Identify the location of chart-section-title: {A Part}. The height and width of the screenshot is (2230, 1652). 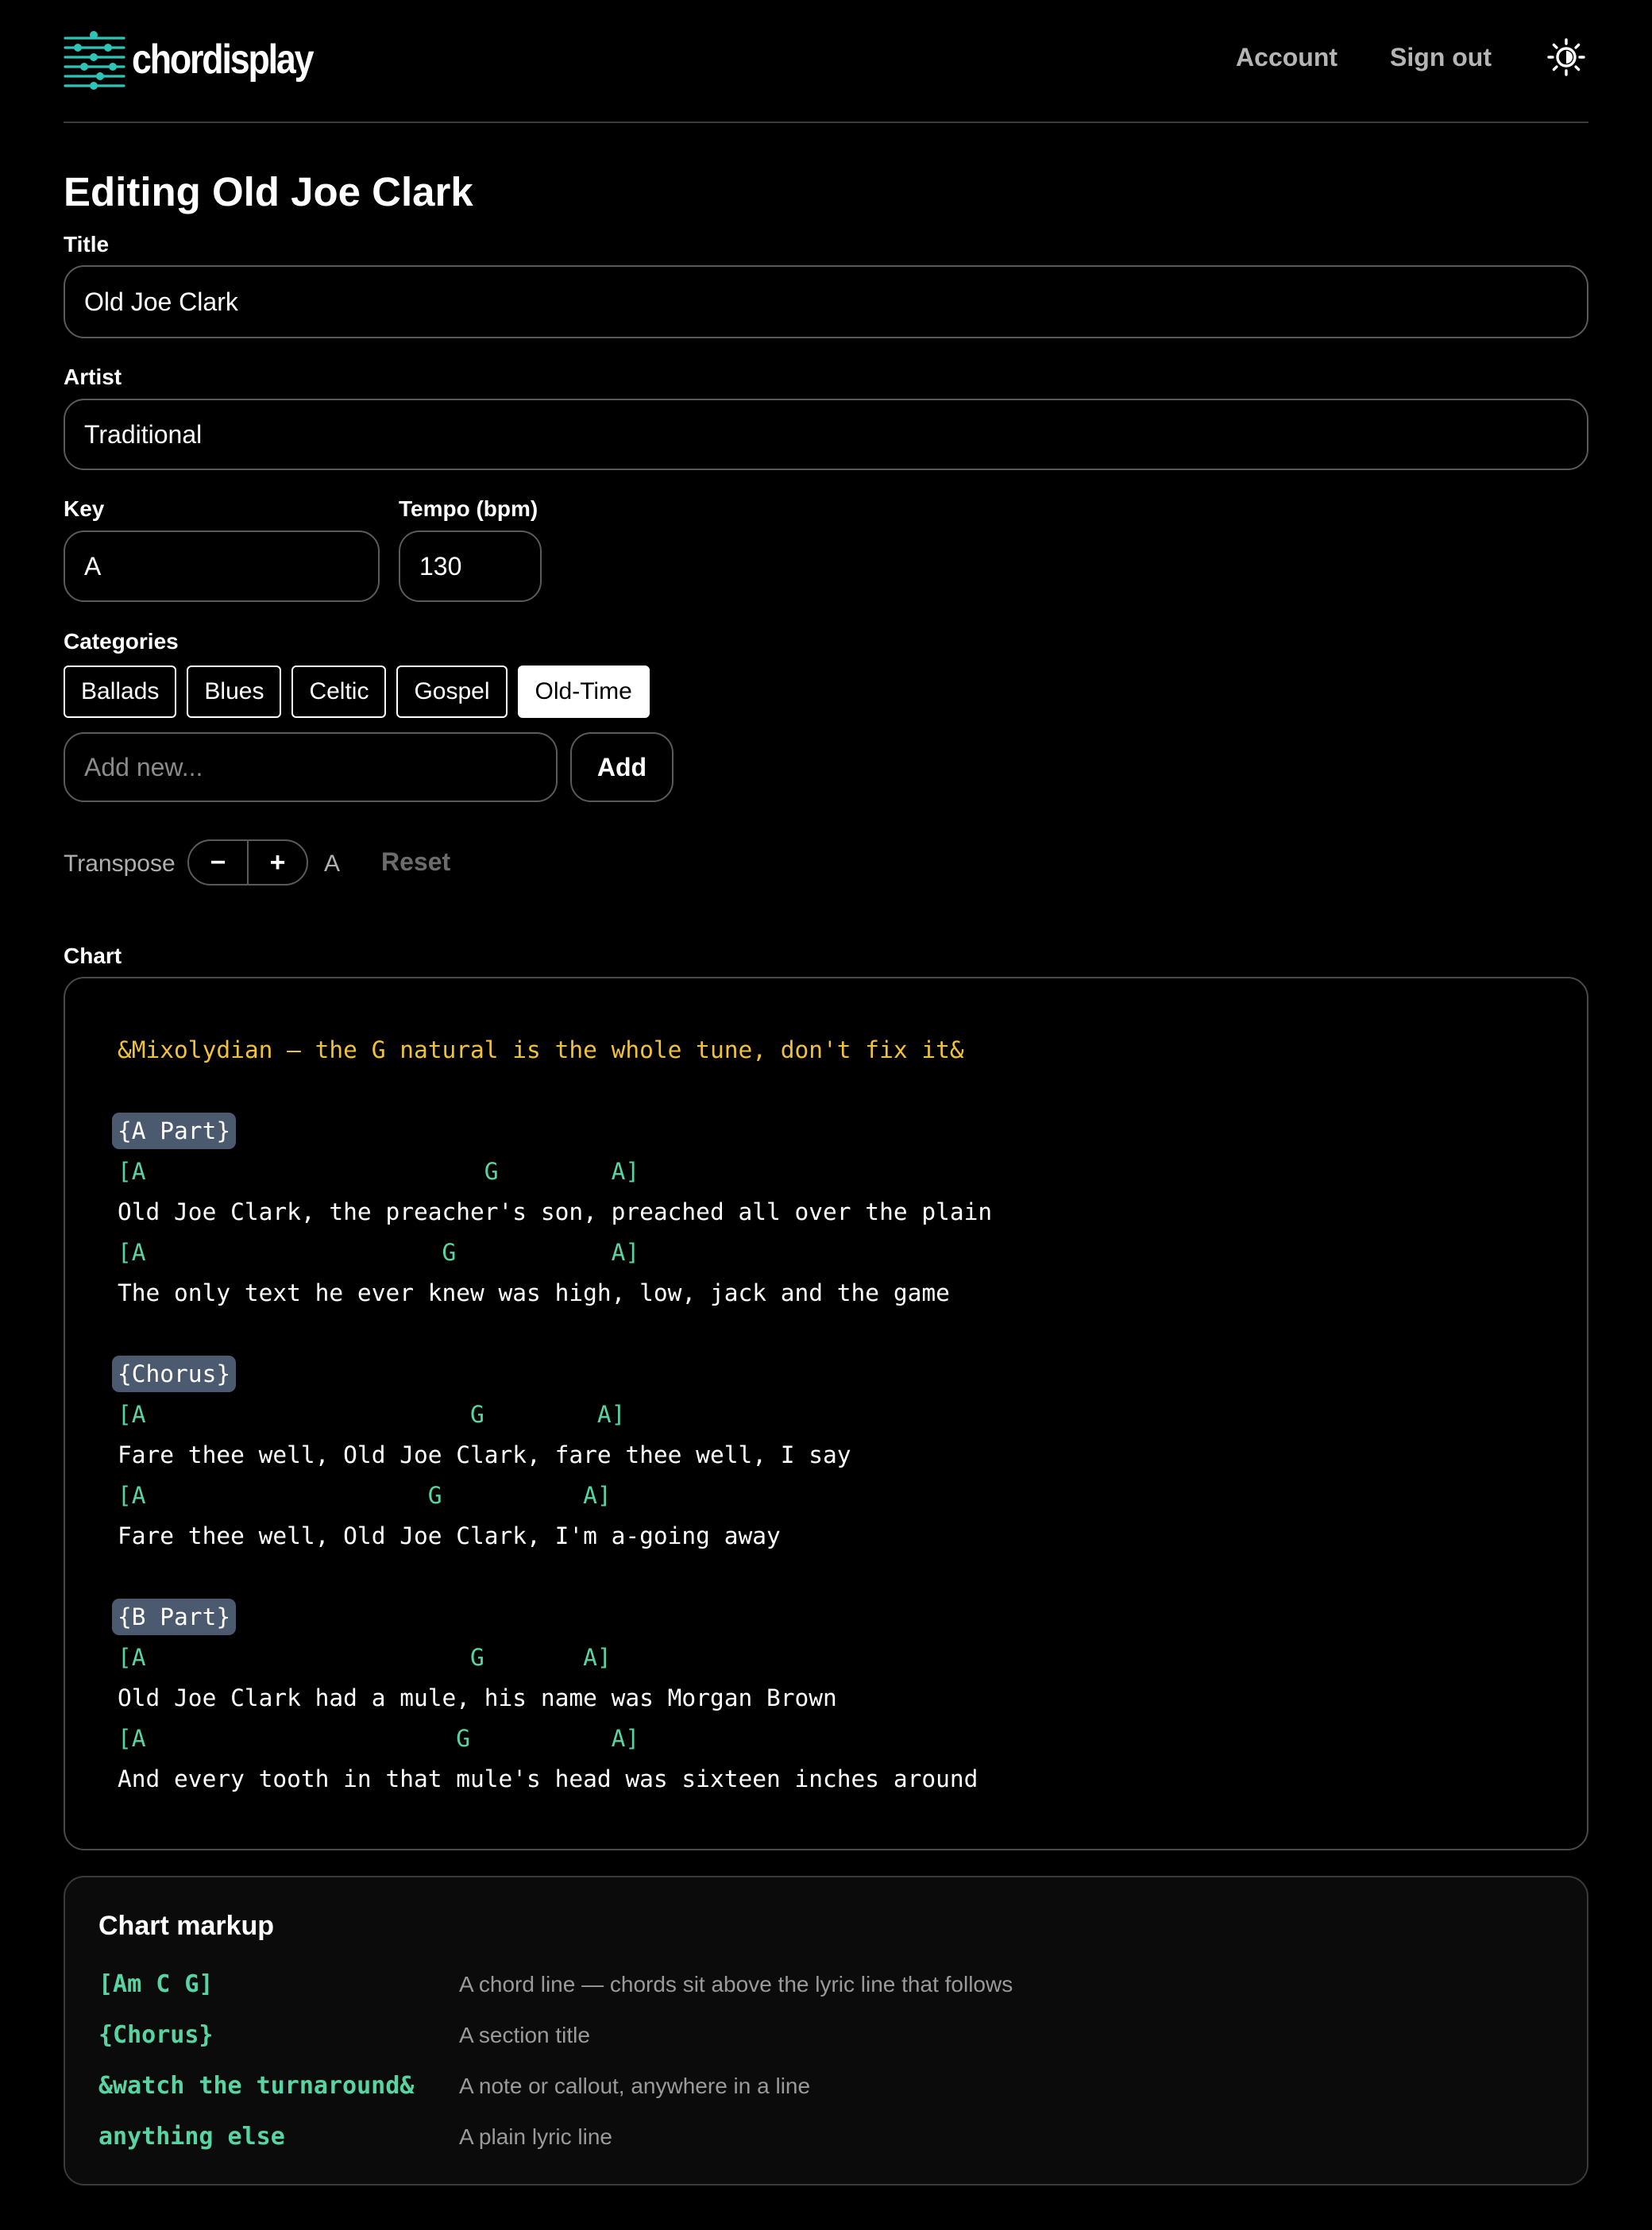
(174, 1131).